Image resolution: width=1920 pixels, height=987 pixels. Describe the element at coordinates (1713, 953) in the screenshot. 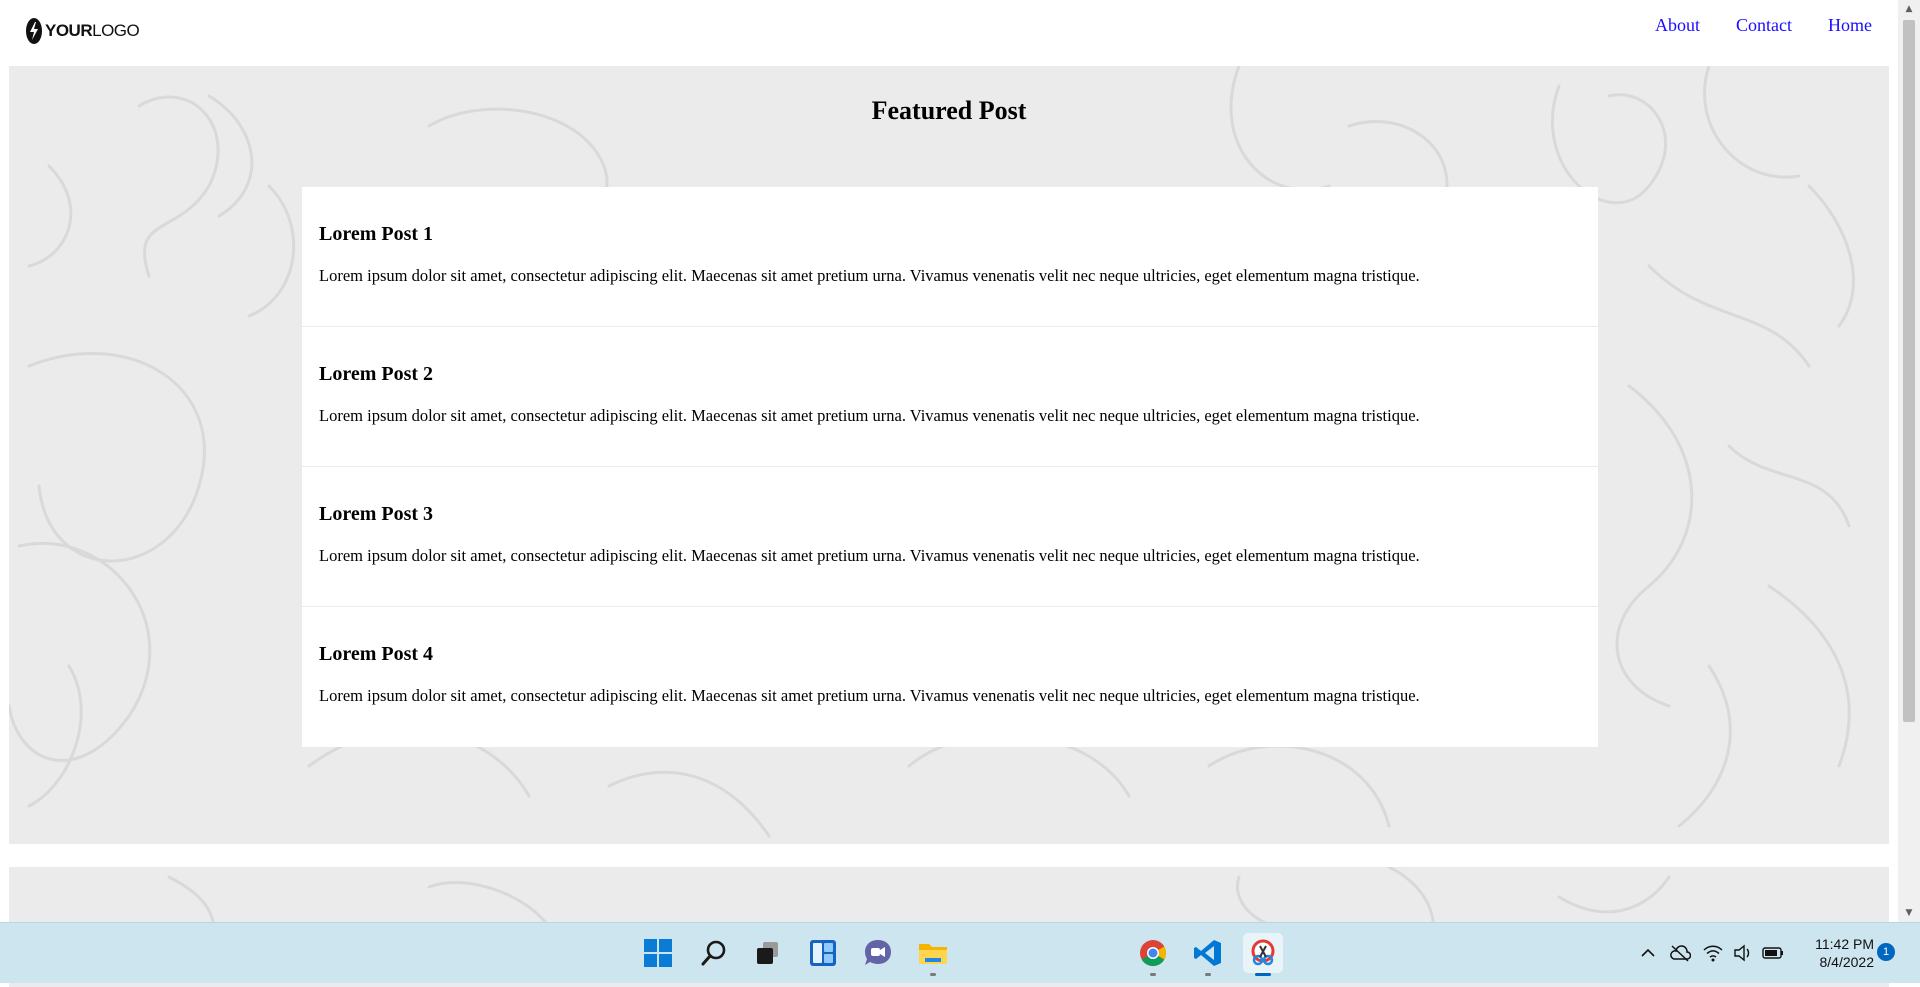

I see `wifi-icon` at that location.